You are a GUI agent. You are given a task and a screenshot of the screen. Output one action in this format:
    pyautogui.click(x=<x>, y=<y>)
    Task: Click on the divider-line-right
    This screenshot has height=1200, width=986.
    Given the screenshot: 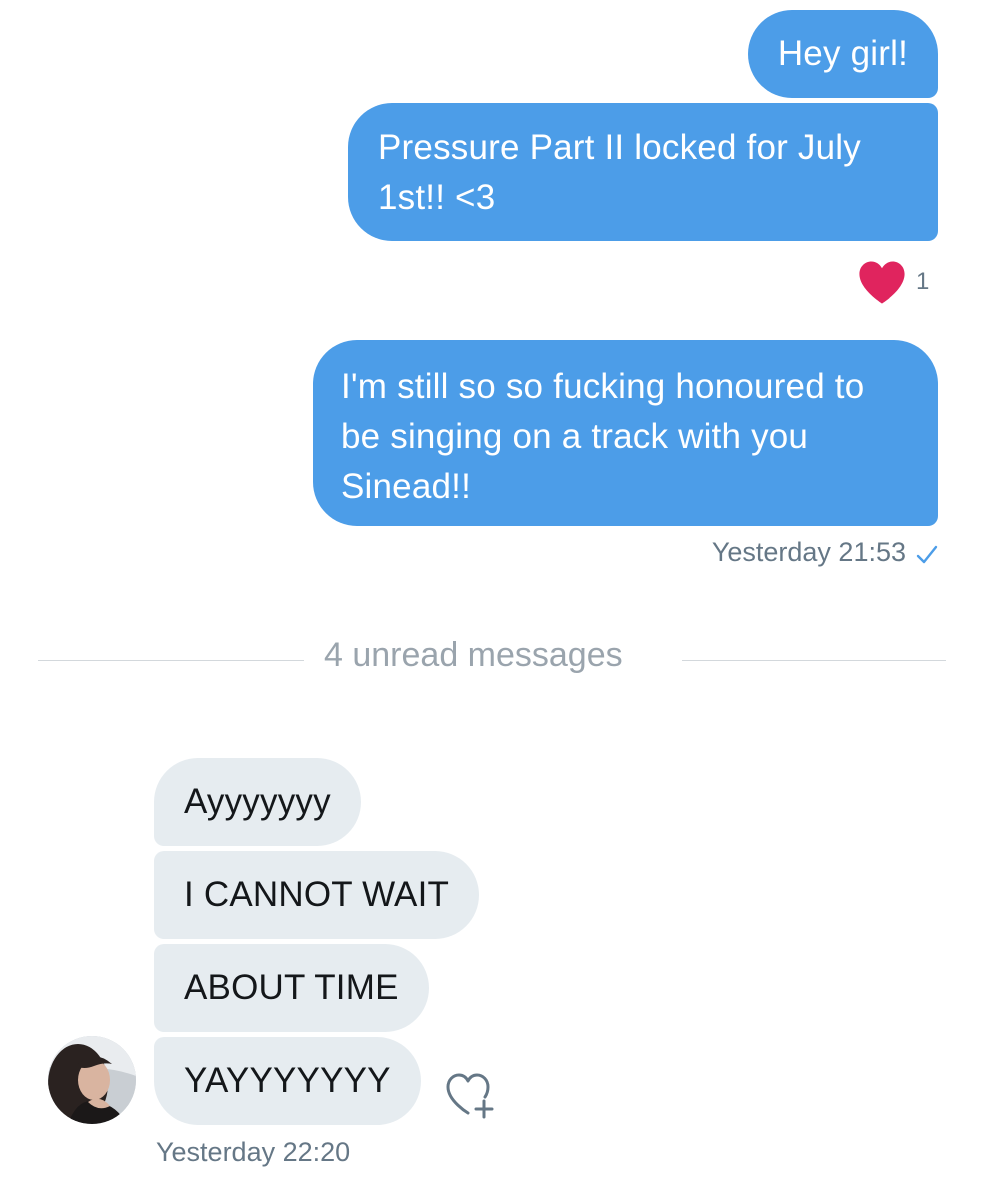 What is the action you would take?
    pyautogui.click(x=814, y=660)
    